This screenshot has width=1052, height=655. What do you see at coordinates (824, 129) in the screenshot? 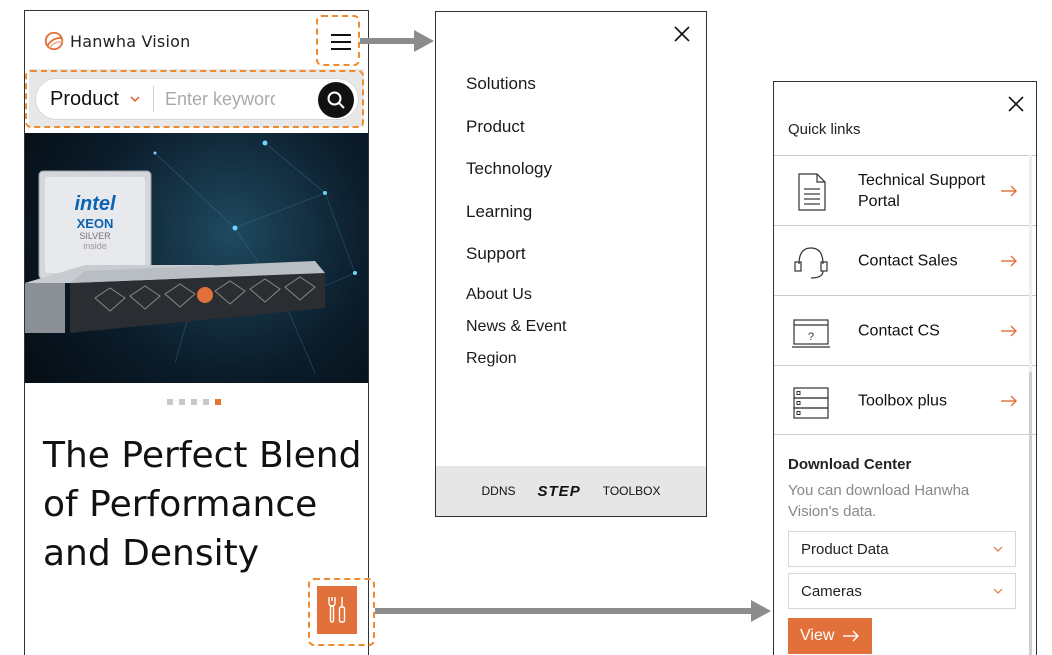
I see `quick-links-title: Quick links` at bounding box center [824, 129].